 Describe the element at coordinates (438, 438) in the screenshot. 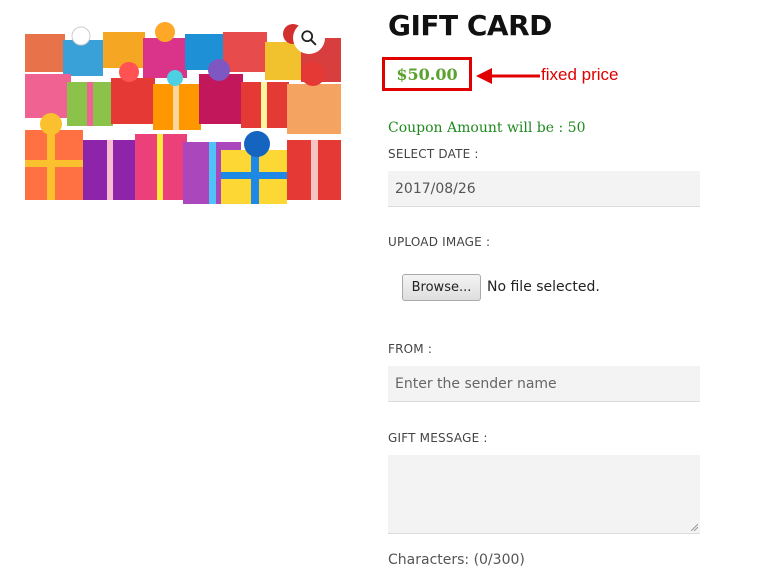

I see `gift-message-label: GIFT MESSAGE :` at that location.